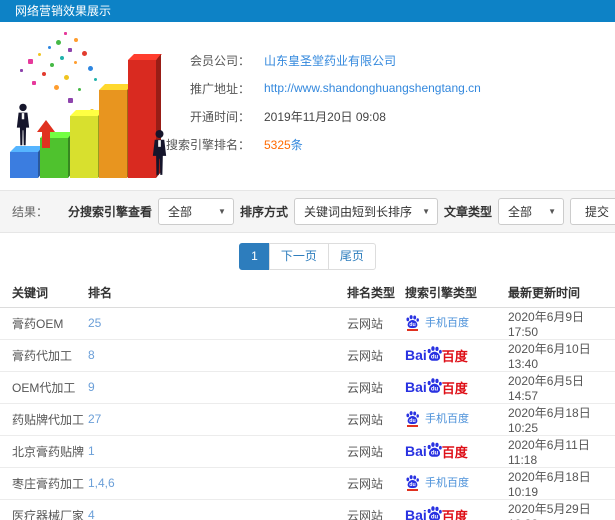 The height and width of the screenshot is (520, 615). I want to click on table-row: 枣庄膏药加工 1,4,6 云网站 du 手机百度 2020年6月18日 10:19, so click(307, 483).